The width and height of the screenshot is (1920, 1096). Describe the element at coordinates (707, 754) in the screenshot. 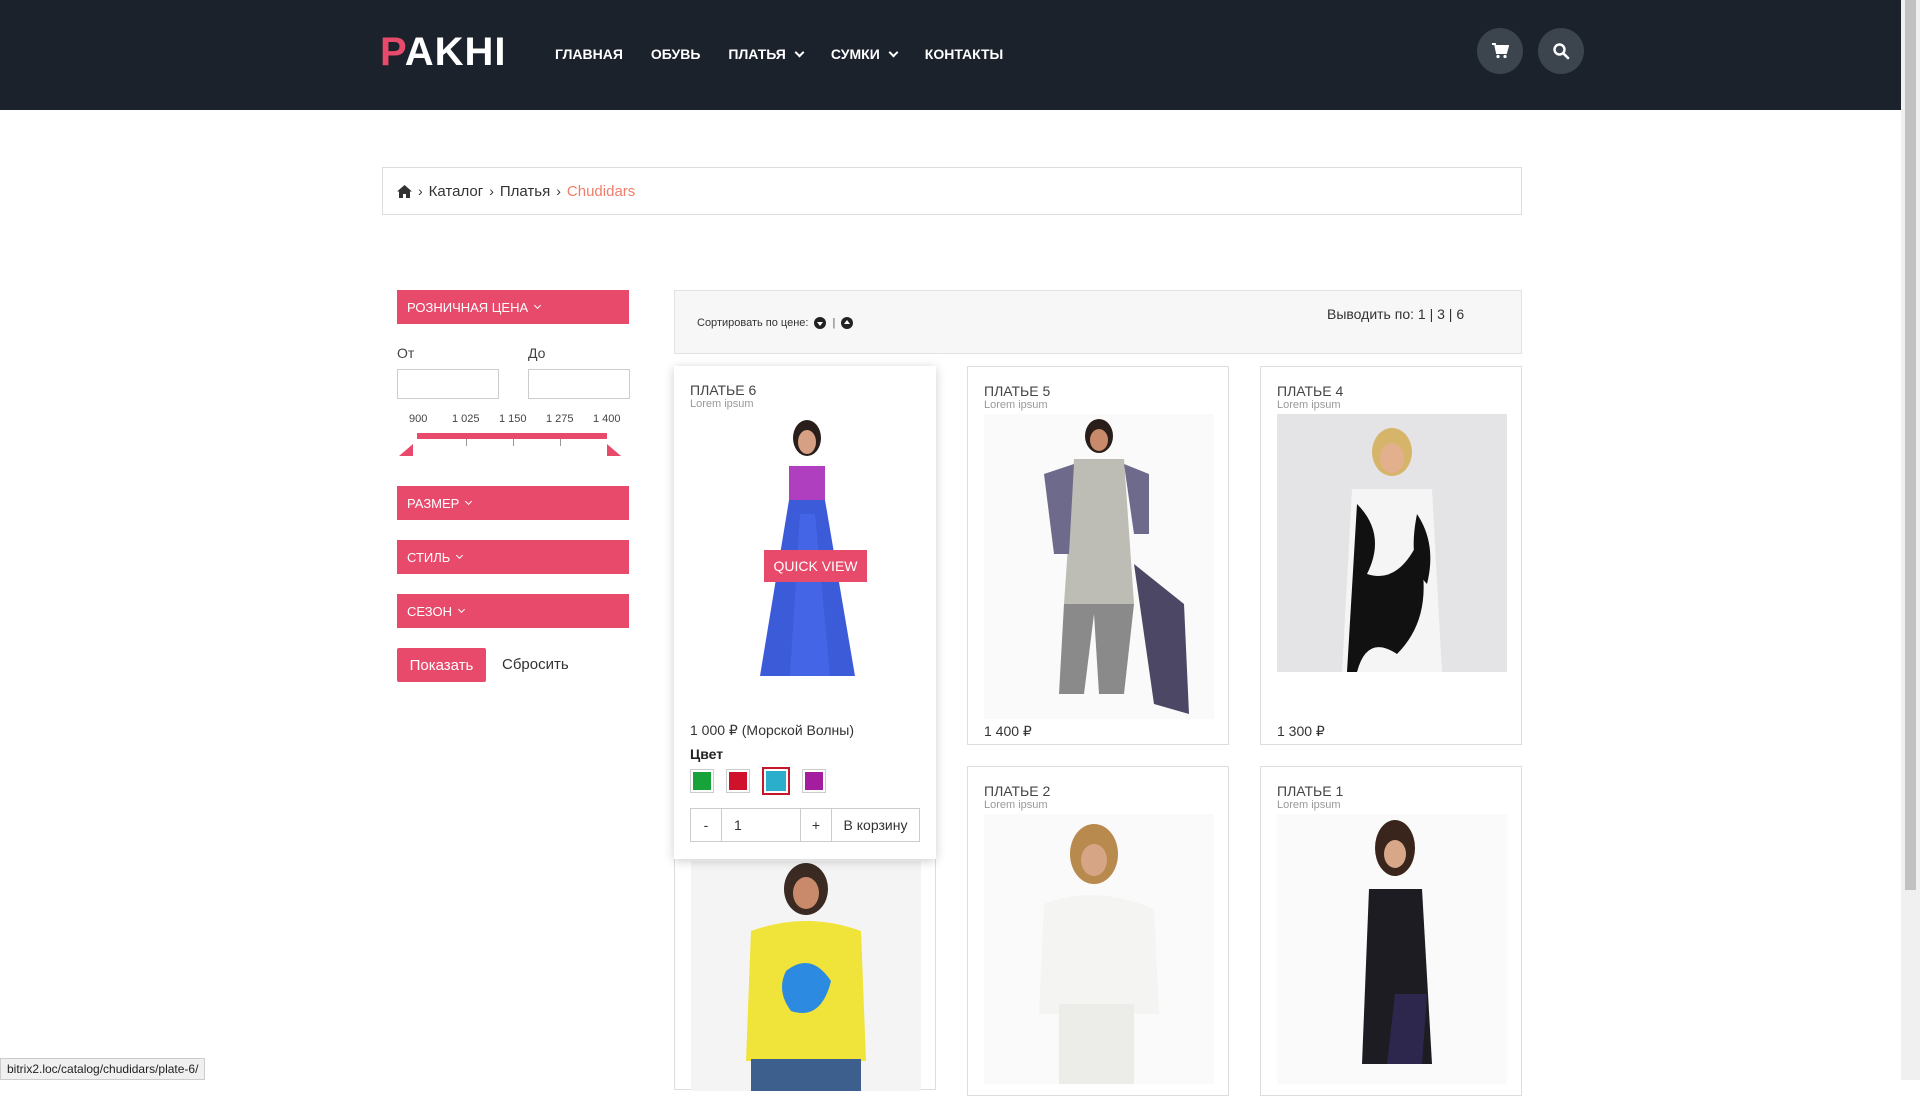

I see `color-label: Цвет` at that location.